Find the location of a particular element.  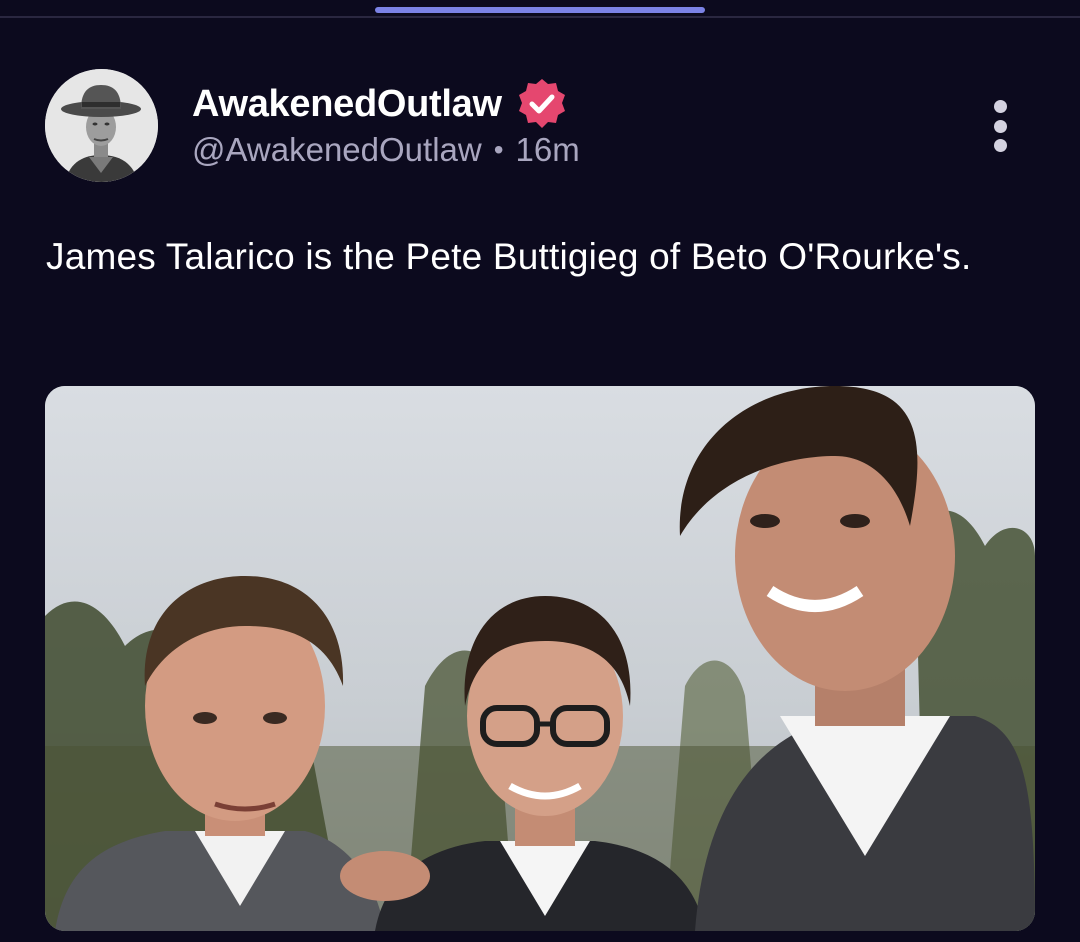

loading-indicator is located at coordinates (540, 10).